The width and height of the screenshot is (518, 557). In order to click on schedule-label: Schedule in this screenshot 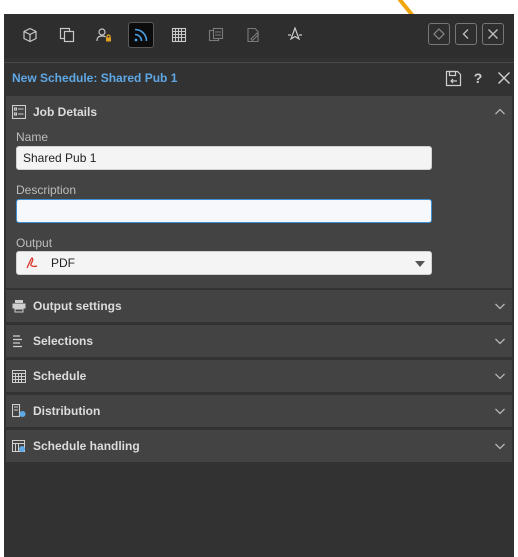, I will do `click(60, 376)`.